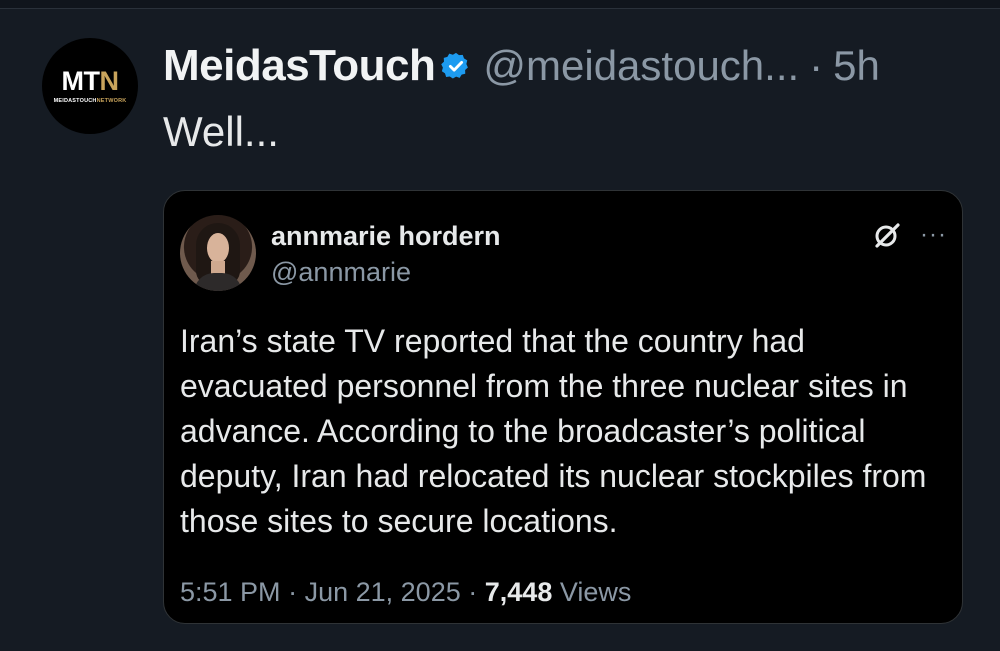  What do you see at coordinates (218, 253) in the screenshot?
I see `quoted-author-avatar` at bounding box center [218, 253].